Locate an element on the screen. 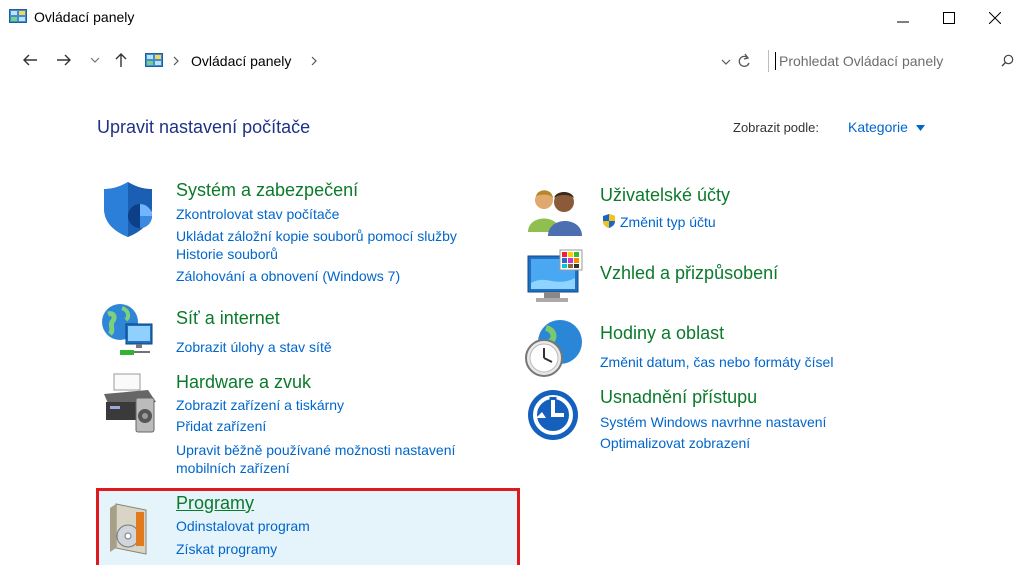 This screenshot has height=565, width=1018. monitor-palette-icon is located at coordinates (556, 277).